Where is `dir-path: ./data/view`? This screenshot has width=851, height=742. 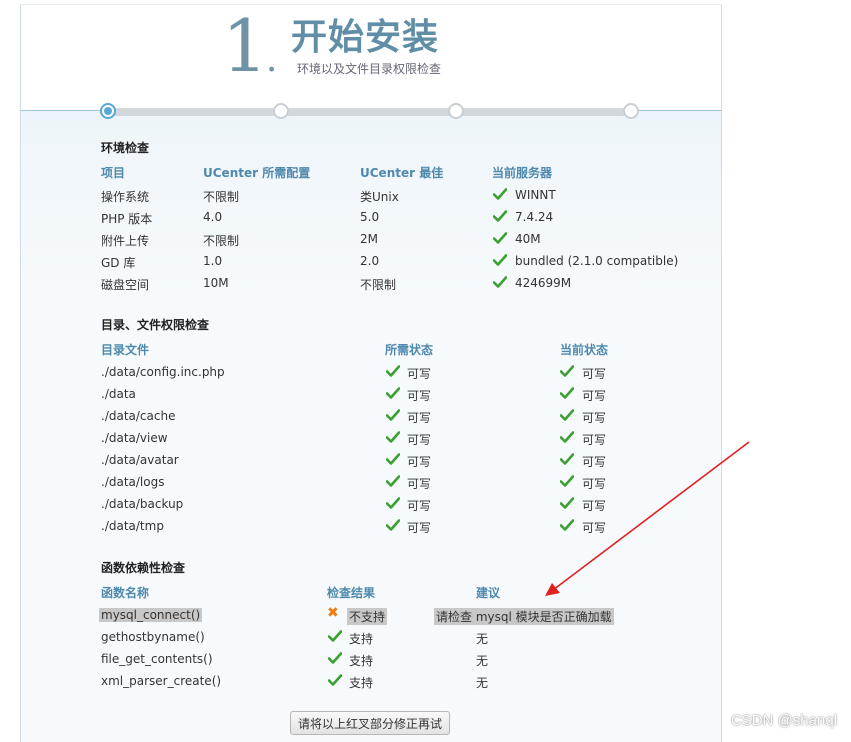
dir-path: ./data/view is located at coordinates (134, 438).